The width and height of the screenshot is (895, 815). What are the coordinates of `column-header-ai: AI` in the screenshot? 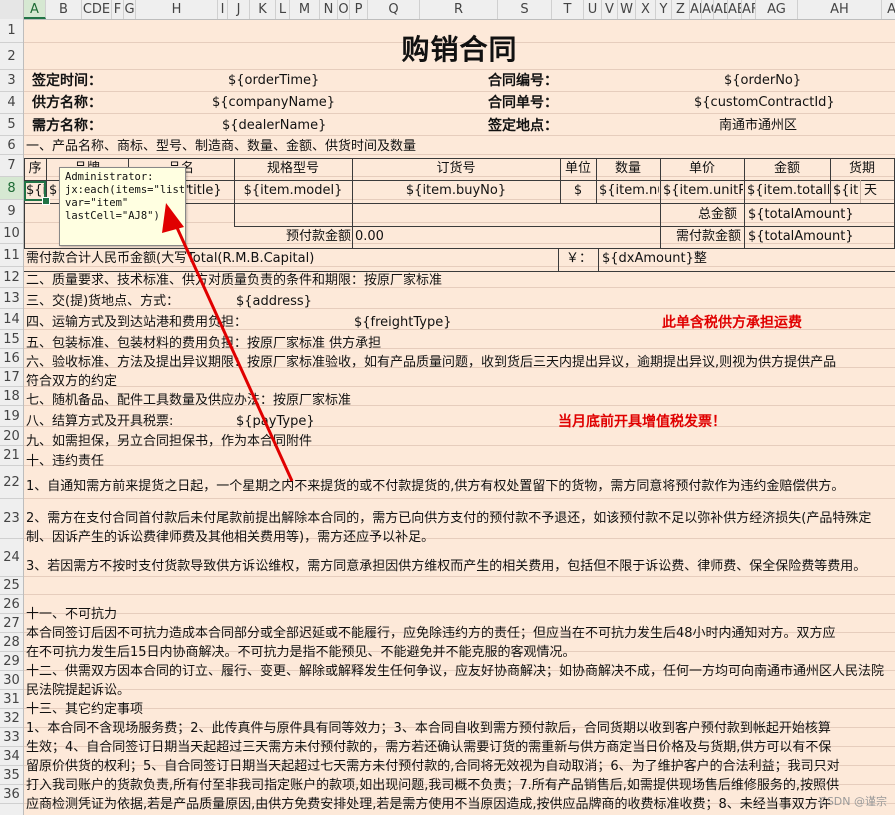 It's located at (888, 9).